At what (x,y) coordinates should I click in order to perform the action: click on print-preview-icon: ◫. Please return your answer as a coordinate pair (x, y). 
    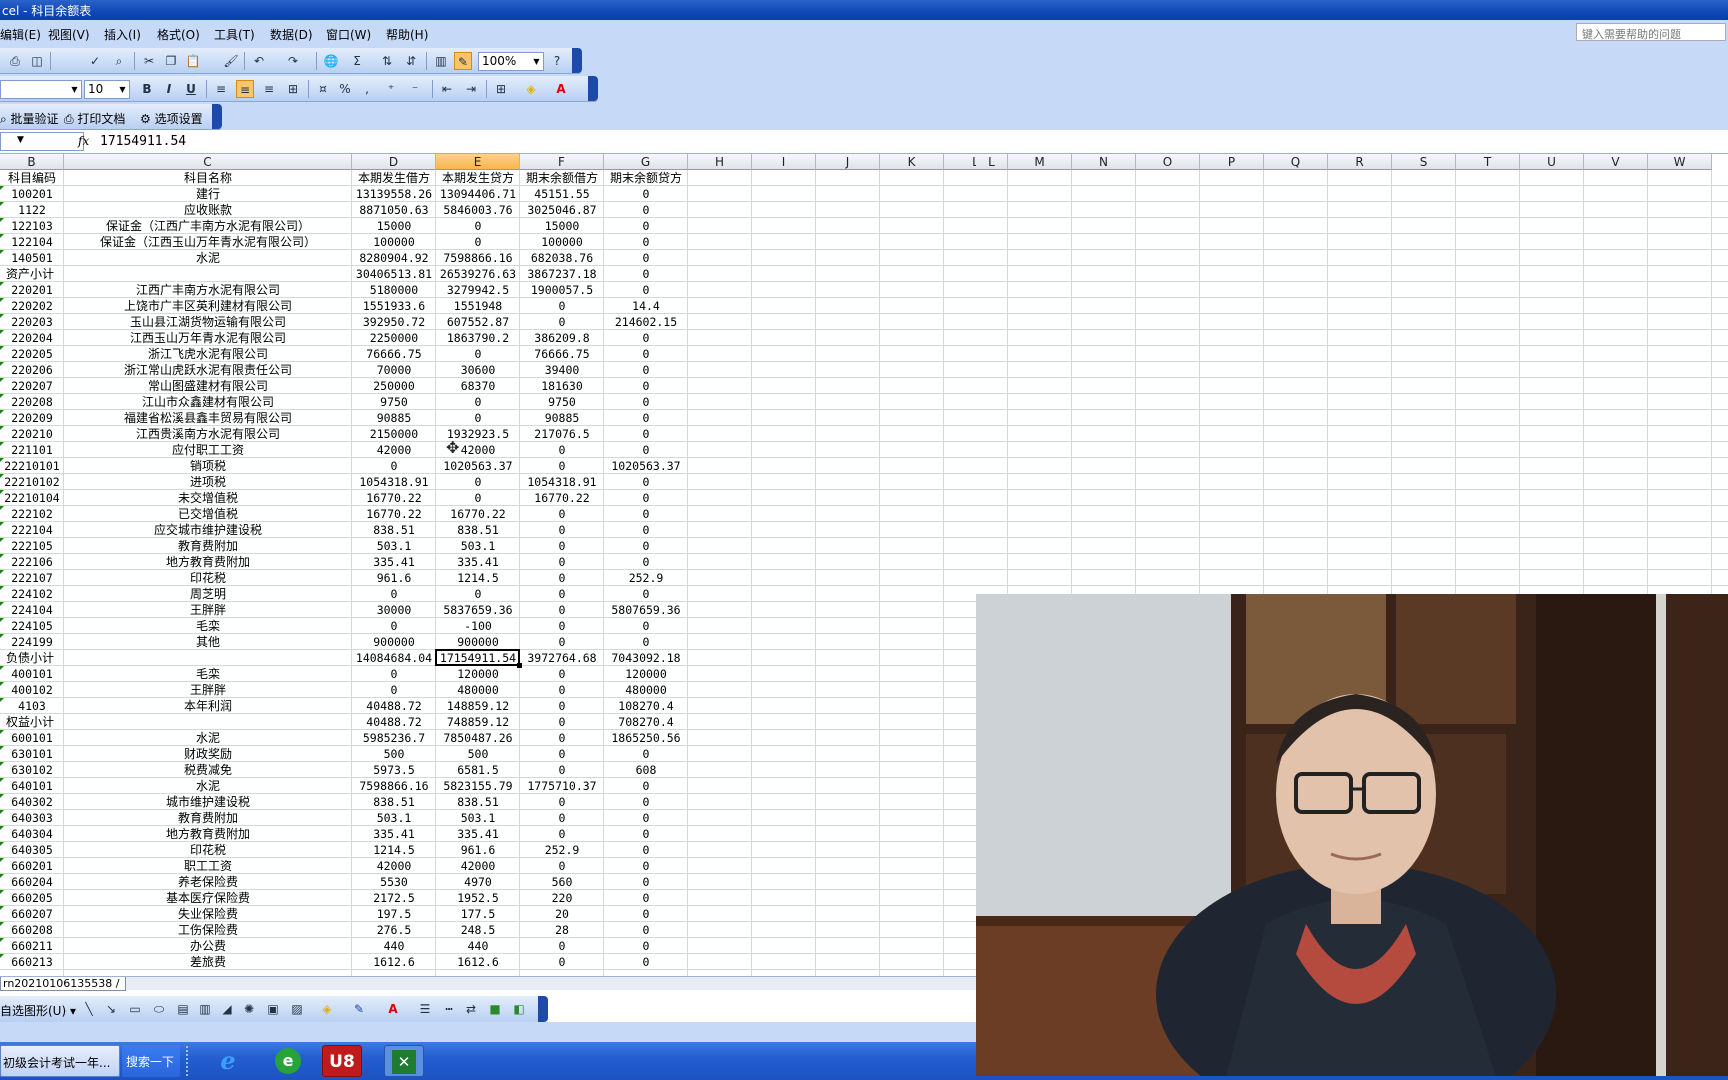
    Looking at the image, I should click on (37, 61).